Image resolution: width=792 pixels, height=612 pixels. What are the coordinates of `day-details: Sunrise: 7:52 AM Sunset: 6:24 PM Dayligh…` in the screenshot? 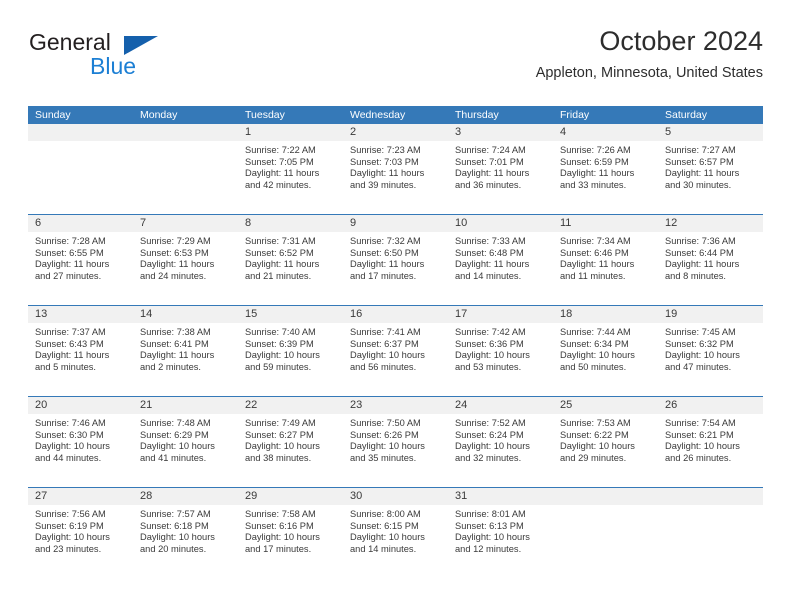 It's located at (500, 439).